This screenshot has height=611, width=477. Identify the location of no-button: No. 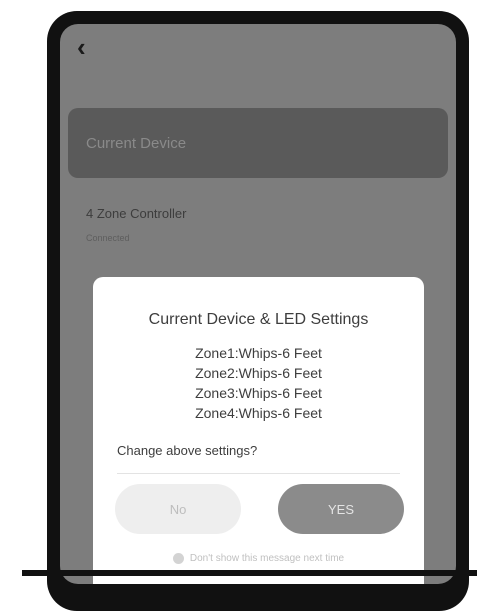
(178, 509).